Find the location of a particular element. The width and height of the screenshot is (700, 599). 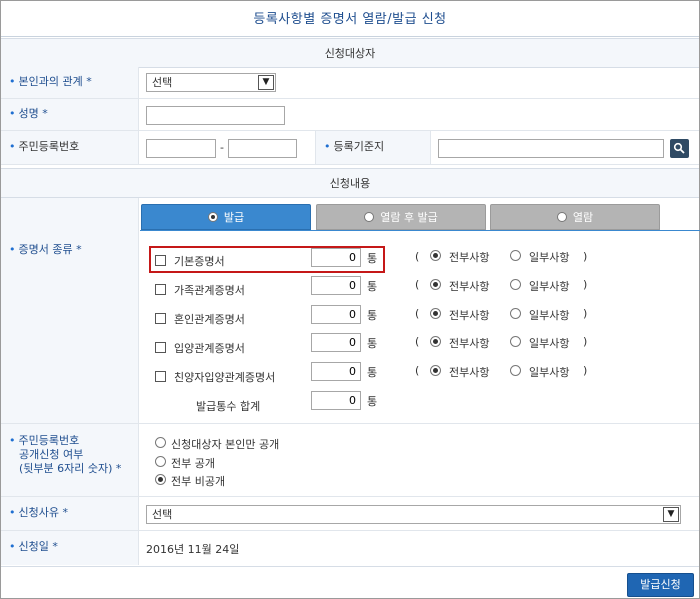

cert-checkbox-full-adoption is located at coordinates (160, 376).